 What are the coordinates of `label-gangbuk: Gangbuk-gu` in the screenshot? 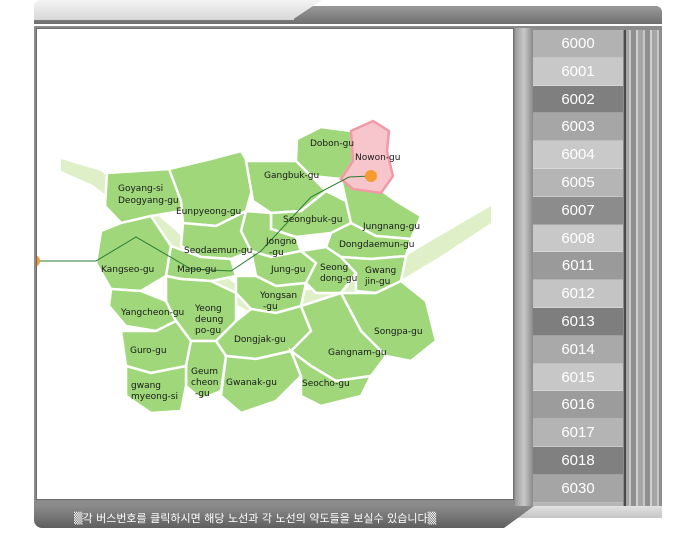 It's located at (291, 176).